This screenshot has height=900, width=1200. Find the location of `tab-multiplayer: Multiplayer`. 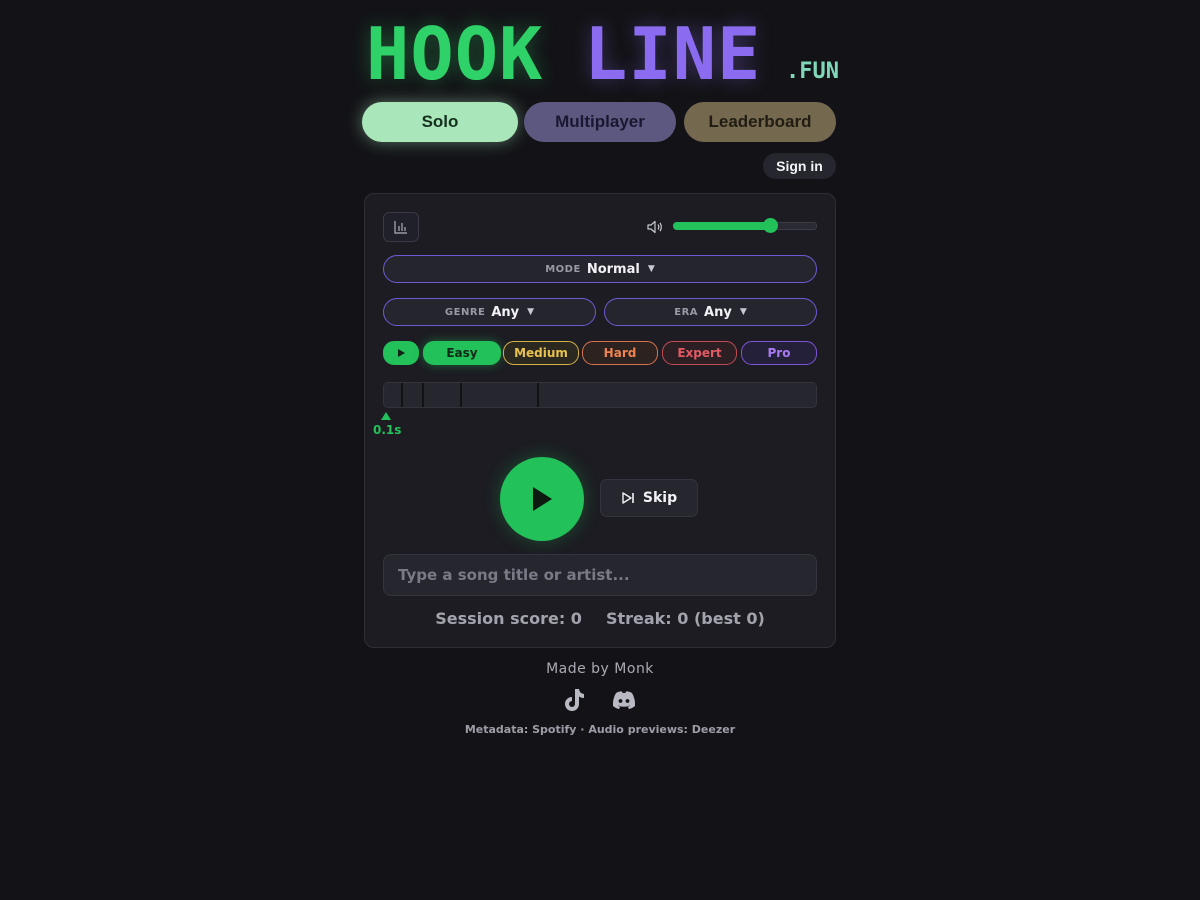

tab-multiplayer: Multiplayer is located at coordinates (600, 122).